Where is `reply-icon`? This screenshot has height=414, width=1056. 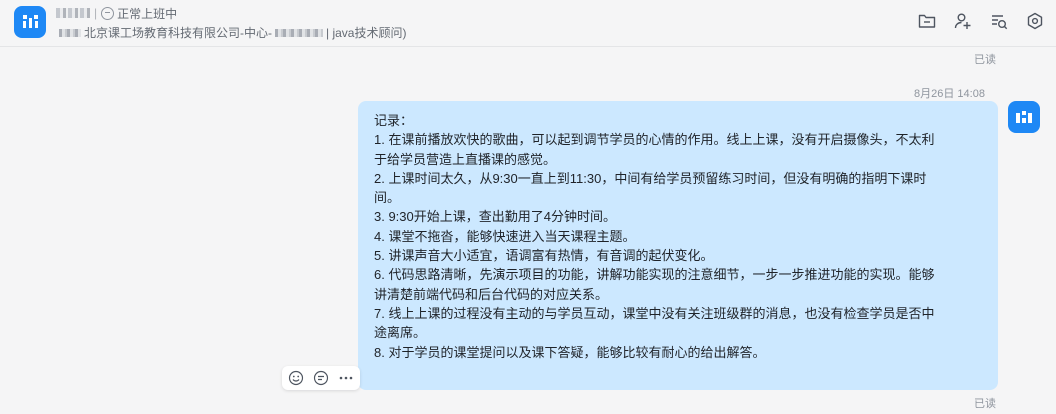 reply-icon is located at coordinates (321, 378).